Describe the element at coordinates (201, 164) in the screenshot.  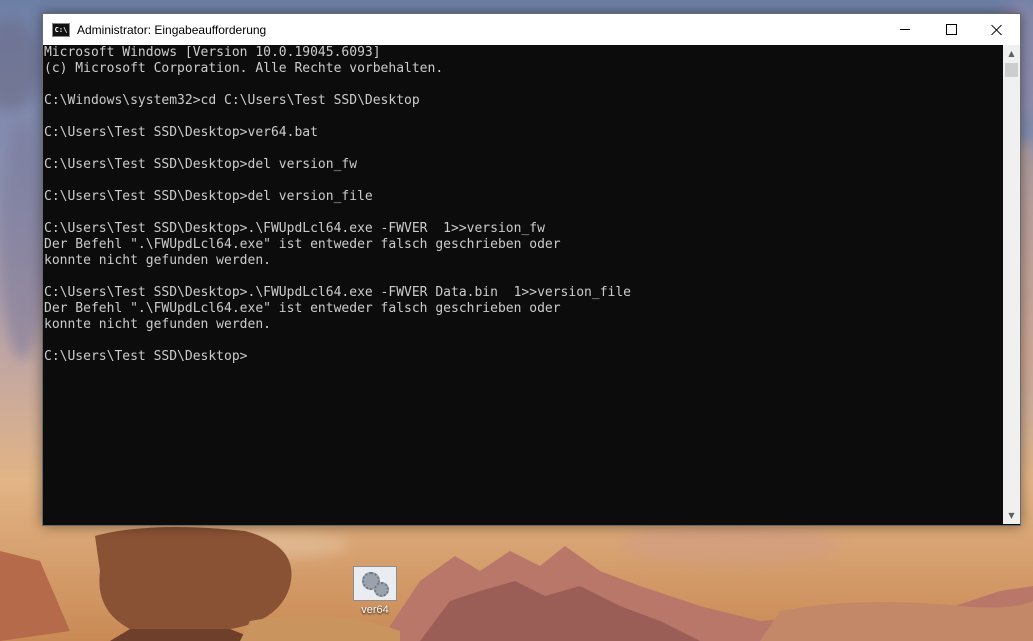
I see `console-line: C:\Users\Test SSD\Desktop>del version_fw` at that location.